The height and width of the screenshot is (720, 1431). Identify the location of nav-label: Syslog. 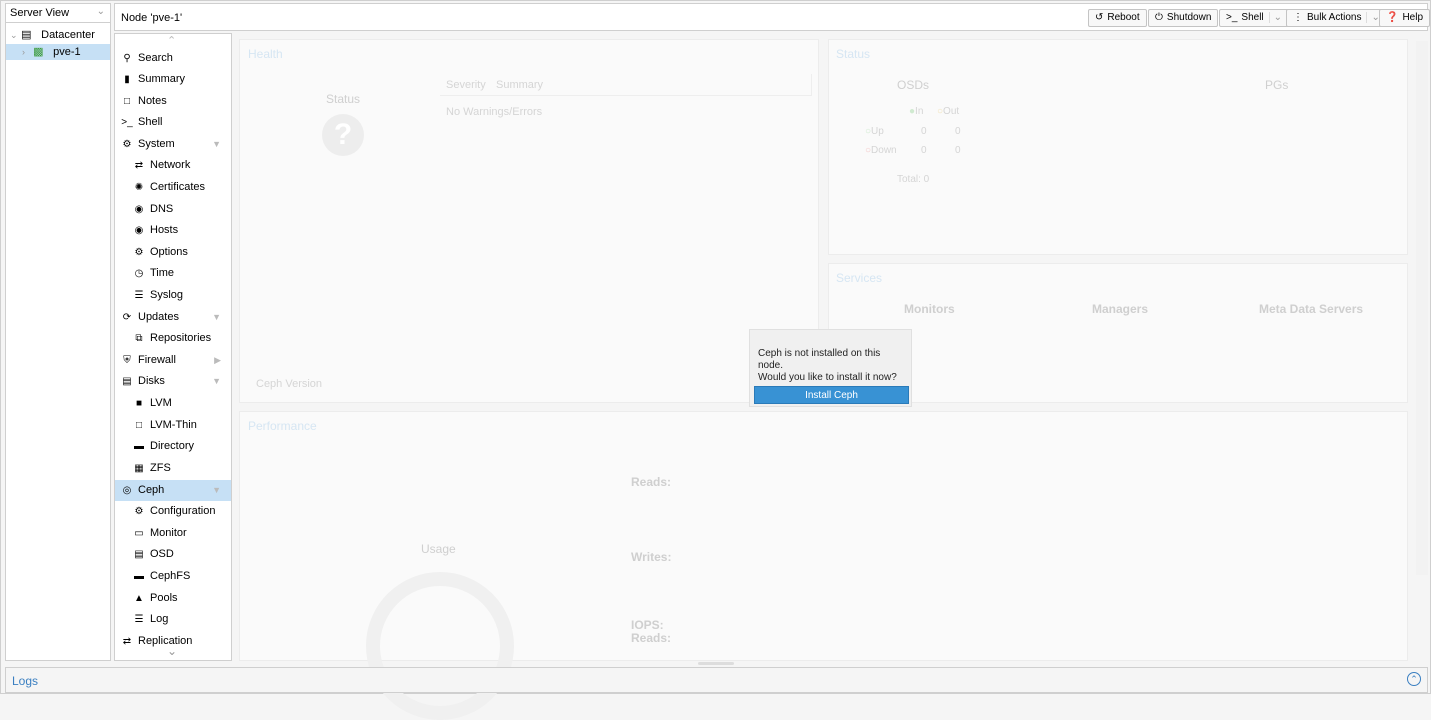
(167, 295).